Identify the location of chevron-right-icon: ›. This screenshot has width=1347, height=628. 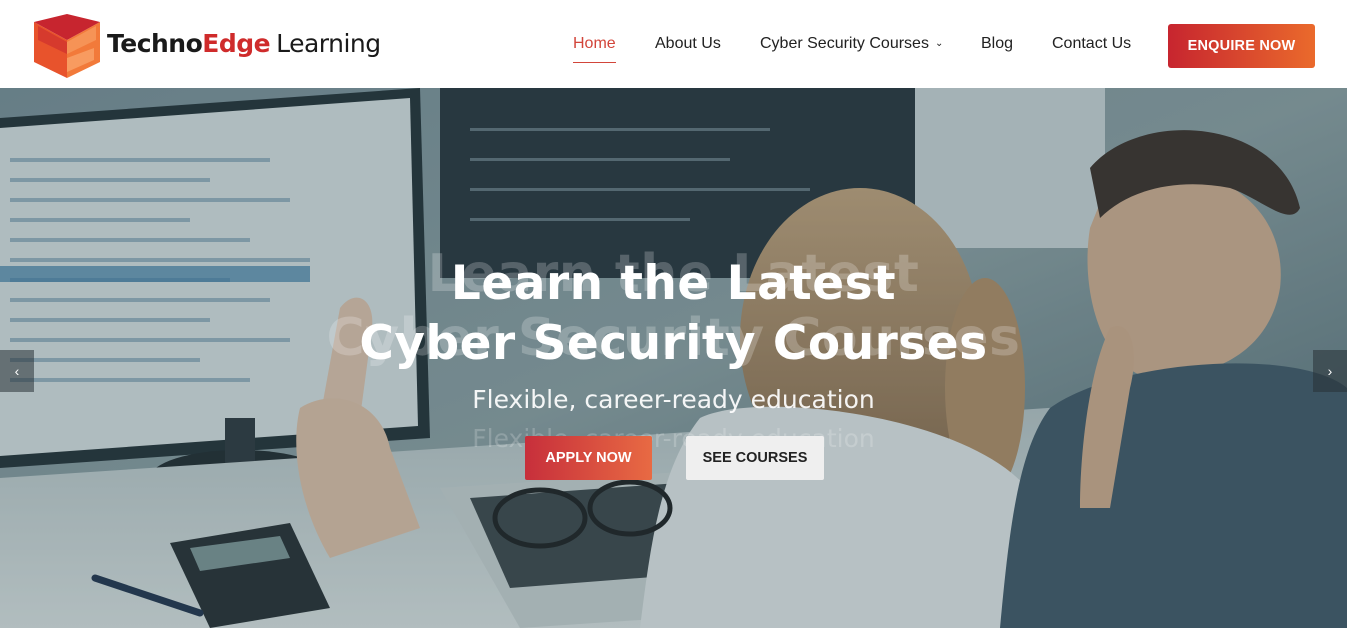
(1330, 371).